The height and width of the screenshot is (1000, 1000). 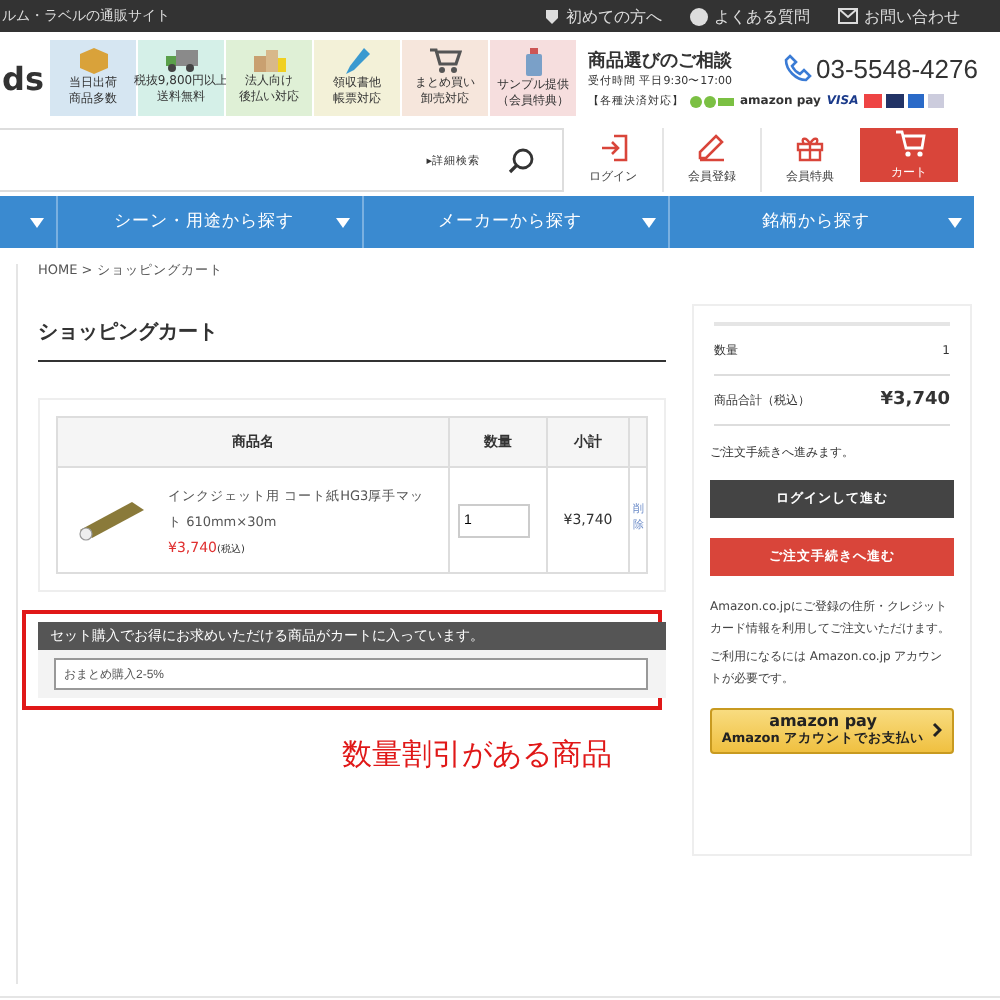 What do you see at coordinates (181, 61) in the screenshot?
I see `truck-icon` at bounding box center [181, 61].